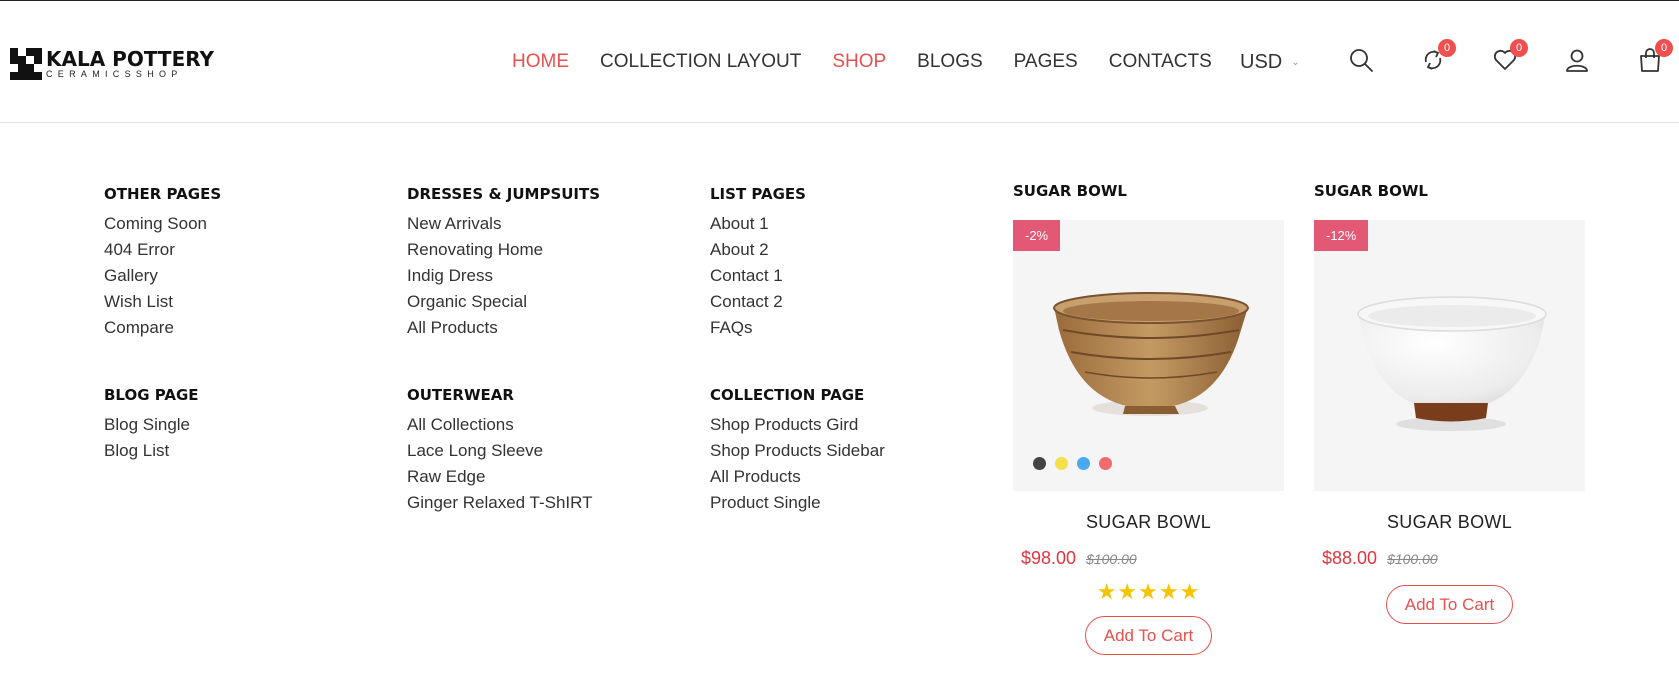 Image resolution: width=1679 pixels, height=695 pixels. I want to click on menu-heading-list-pages: LIST PAGES, so click(758, 194).